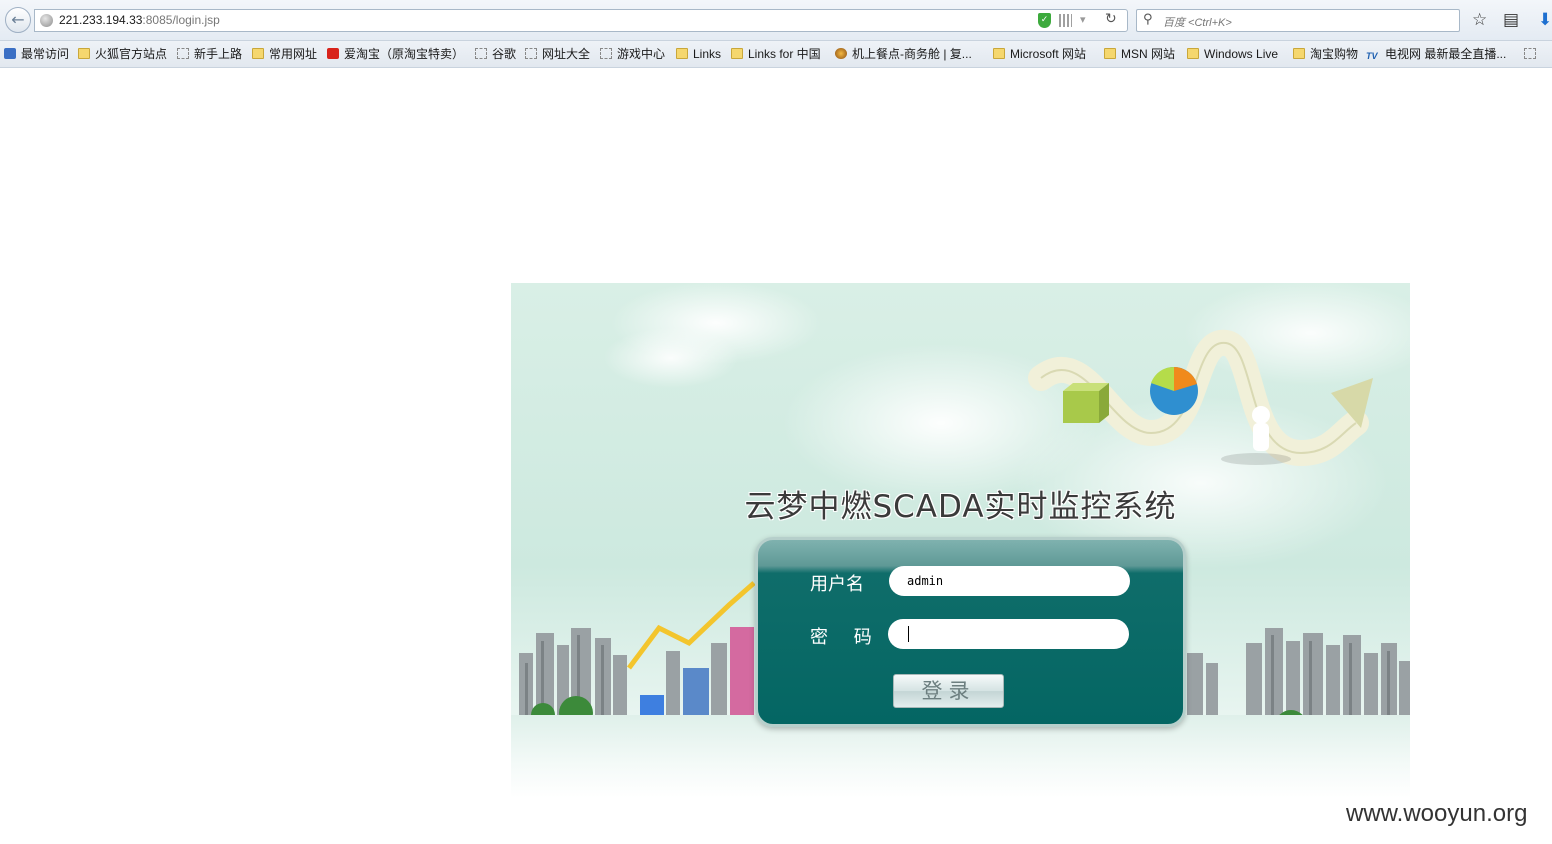 This screenshot has width=1552, height=844. What do you see at coordinates (293, 54) in the screenshot?
I see `bookmark-label: 常用网址` at bounding box center [293, 54].